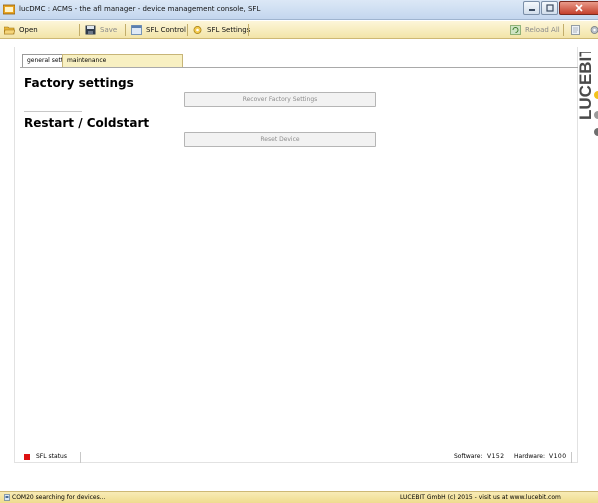 This screenshot has width=598, height=503. Describe the element at coordinates (87, 123) in the screenshot. I see `restart-coldstart-heading: Restart / Coldstart` at that location.